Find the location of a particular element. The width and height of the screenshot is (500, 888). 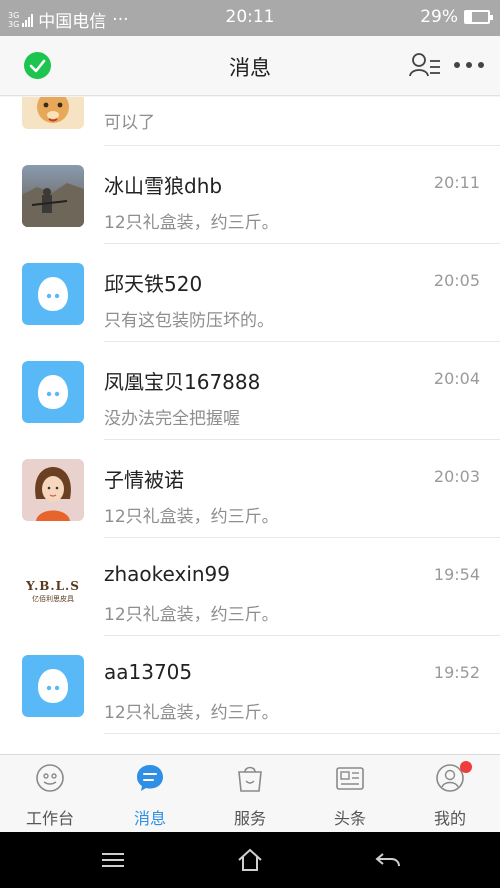

conversation-row: 邱天铁520 20:05 只有这包装防压坏的。 is located at coordinates (250, 293).